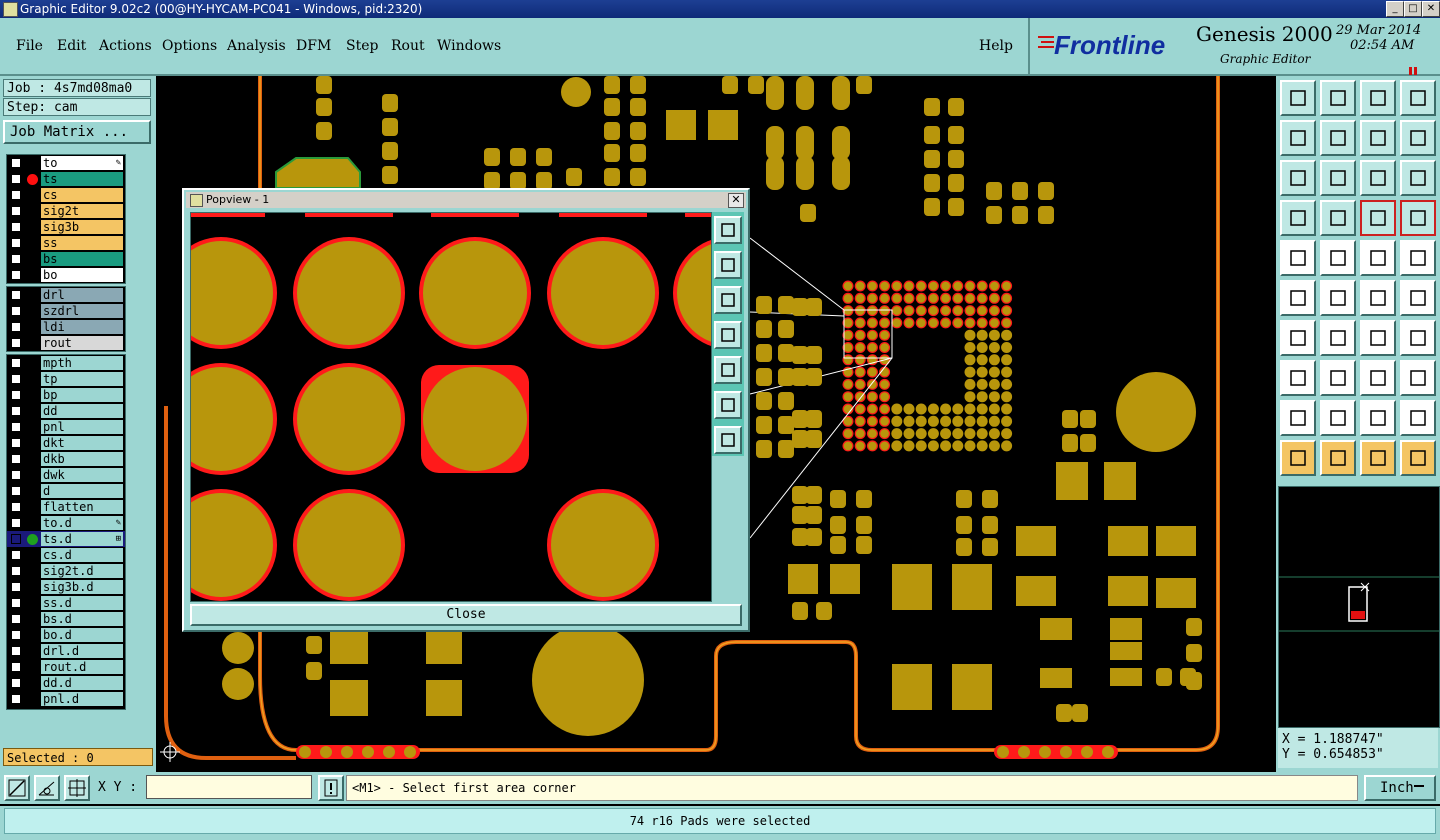 The height and width of the screenshot is (840, 1440). I want to click on layer-name: cs, so click(82, 195).